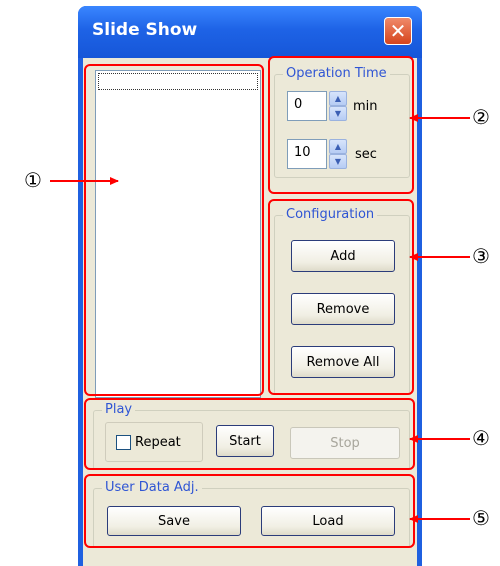 This screenshot has width=500, height=566. What do you see at coordinates (33, 180) in the screenshot?
I see `callout-1: ①` at bounding box center [33, 180].